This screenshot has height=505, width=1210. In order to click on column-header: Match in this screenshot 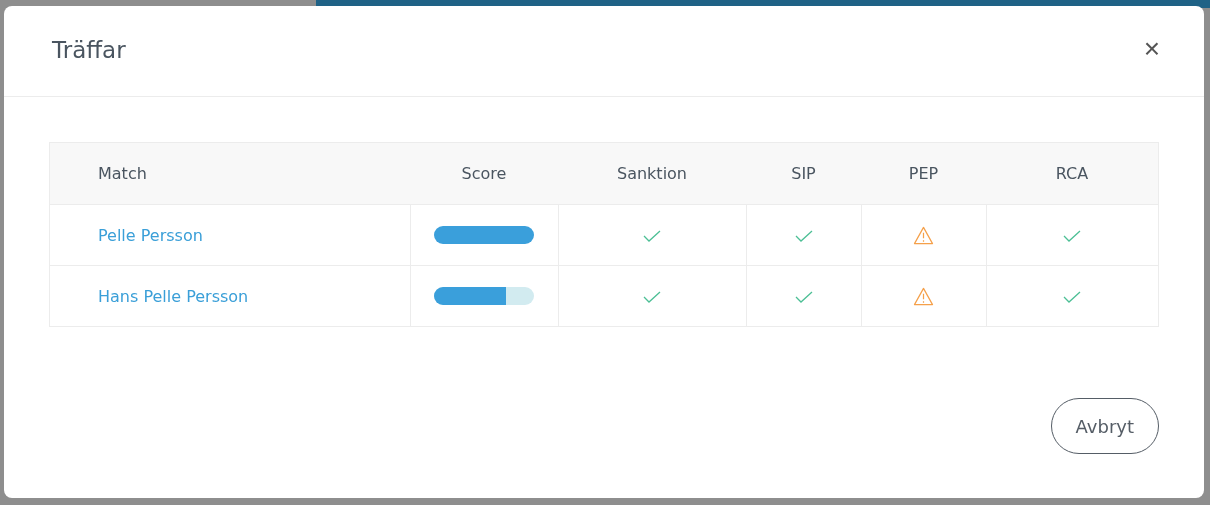, I will do `click(229, 173)`.